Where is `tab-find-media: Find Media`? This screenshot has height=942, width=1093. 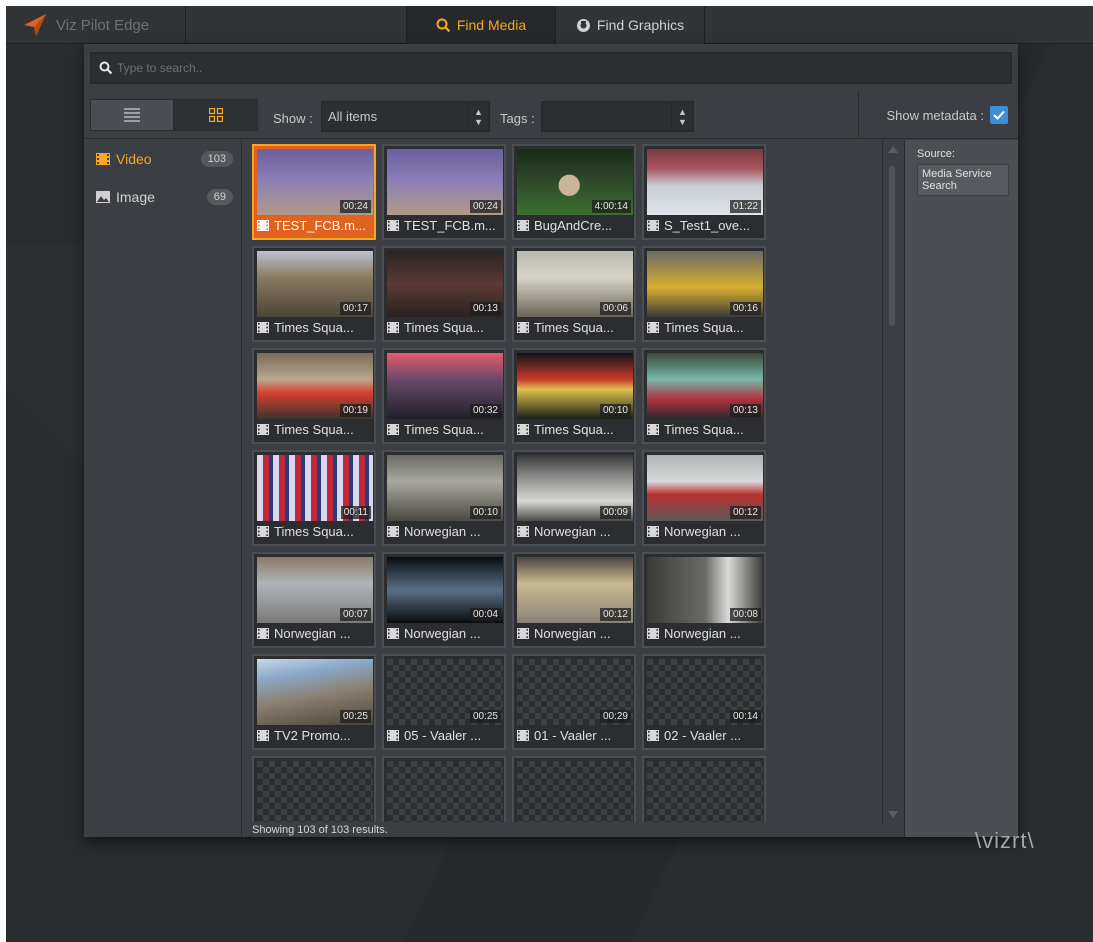 tab-find-media: Find Media is located at coordinates (481, 25).